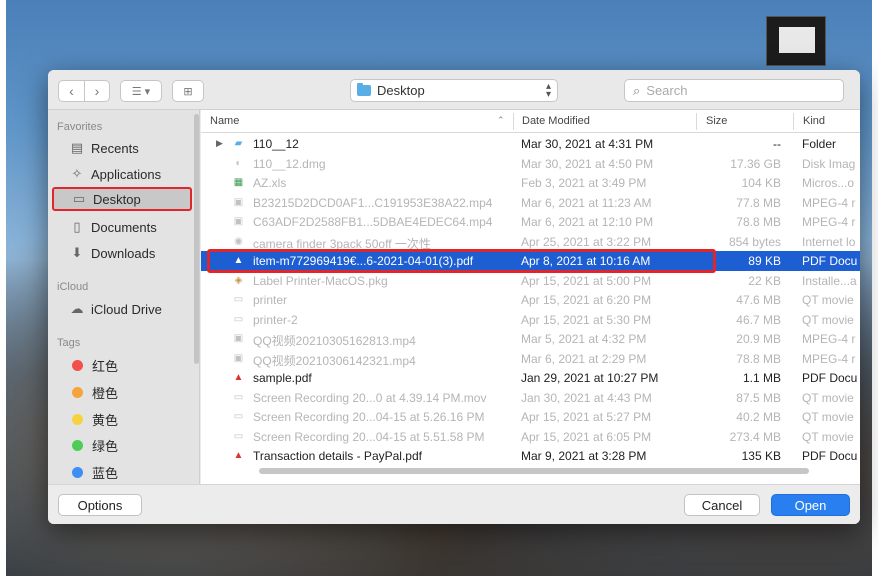 The width and height of the screenshot is (878, 576). What do you see at coordinates (758, 300) in the screenshot?
I see `file-size: 47.6 MB` at bounding box center [758, 300].